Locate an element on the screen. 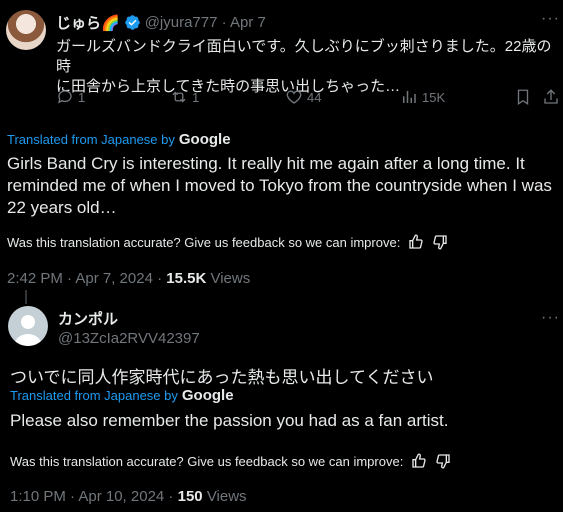 The width and height of the screenshot is (563, 512). view-count: 150 is located at coordinates (190, 496).